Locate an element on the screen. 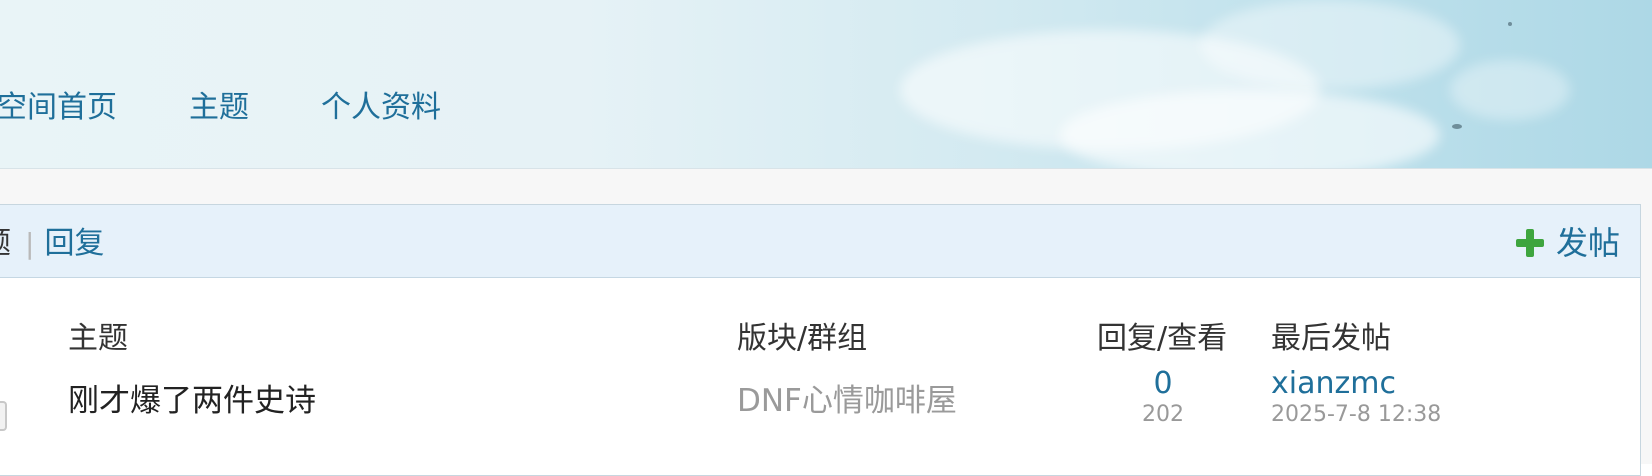  column-header-replies-views: 回复/查看 is located at coordinates (1162, 338).